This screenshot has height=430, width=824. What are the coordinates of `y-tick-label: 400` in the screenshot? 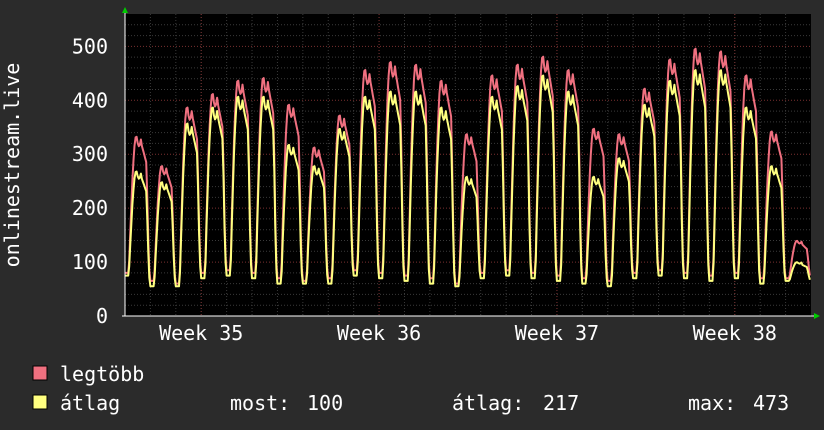 It's located at (90, 100).